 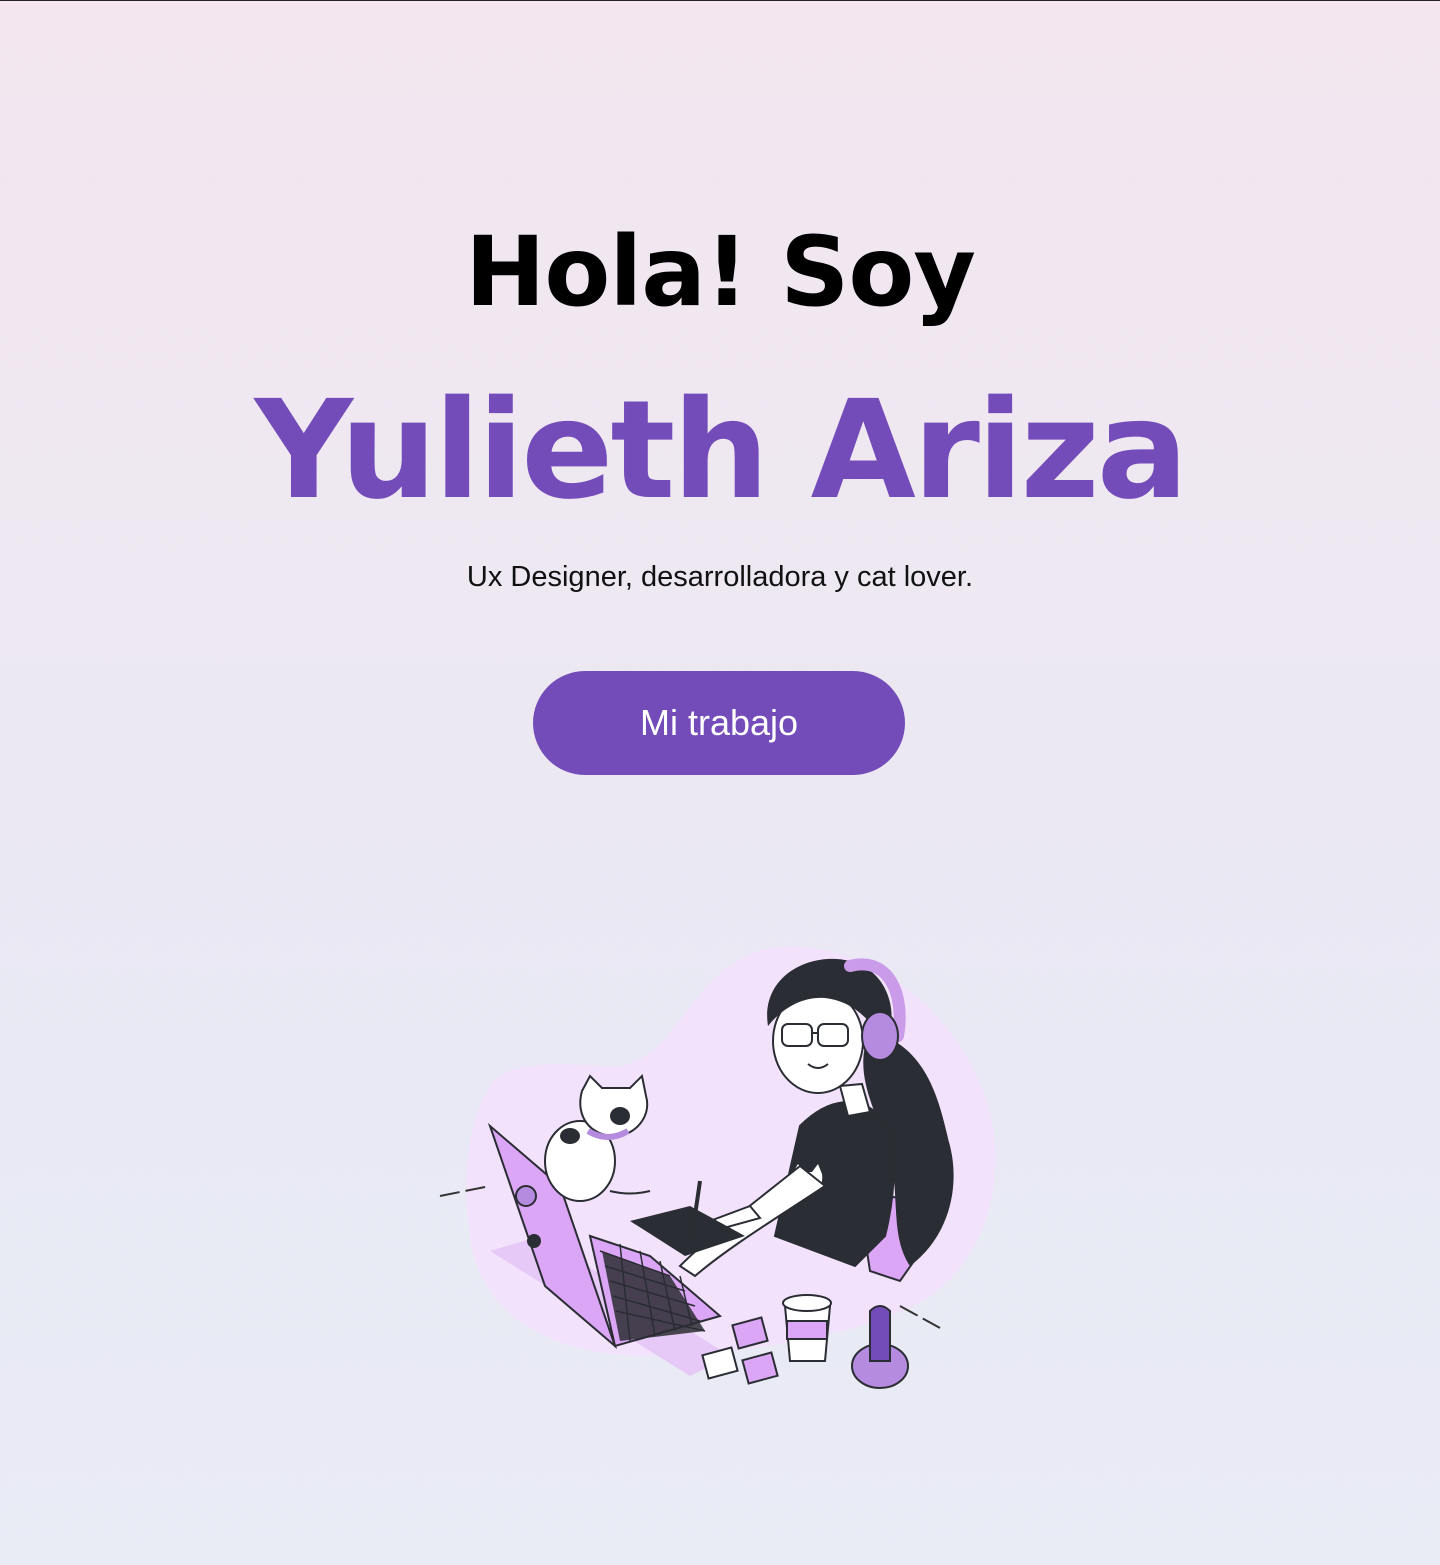 What do you see at coordinates (880, 1333) in the screenshot?
I see `cactus` at bounding box center [880, 1333].